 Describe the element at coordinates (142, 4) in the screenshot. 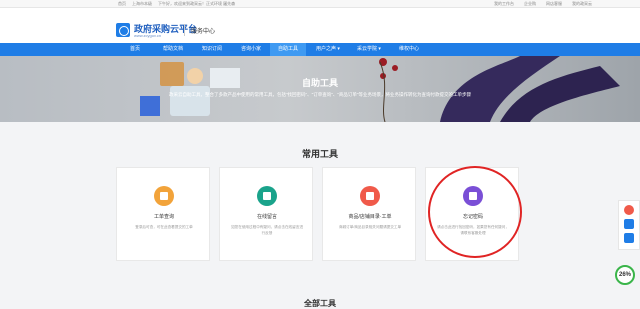

I see `region-selector: 上海市本级` at that location.